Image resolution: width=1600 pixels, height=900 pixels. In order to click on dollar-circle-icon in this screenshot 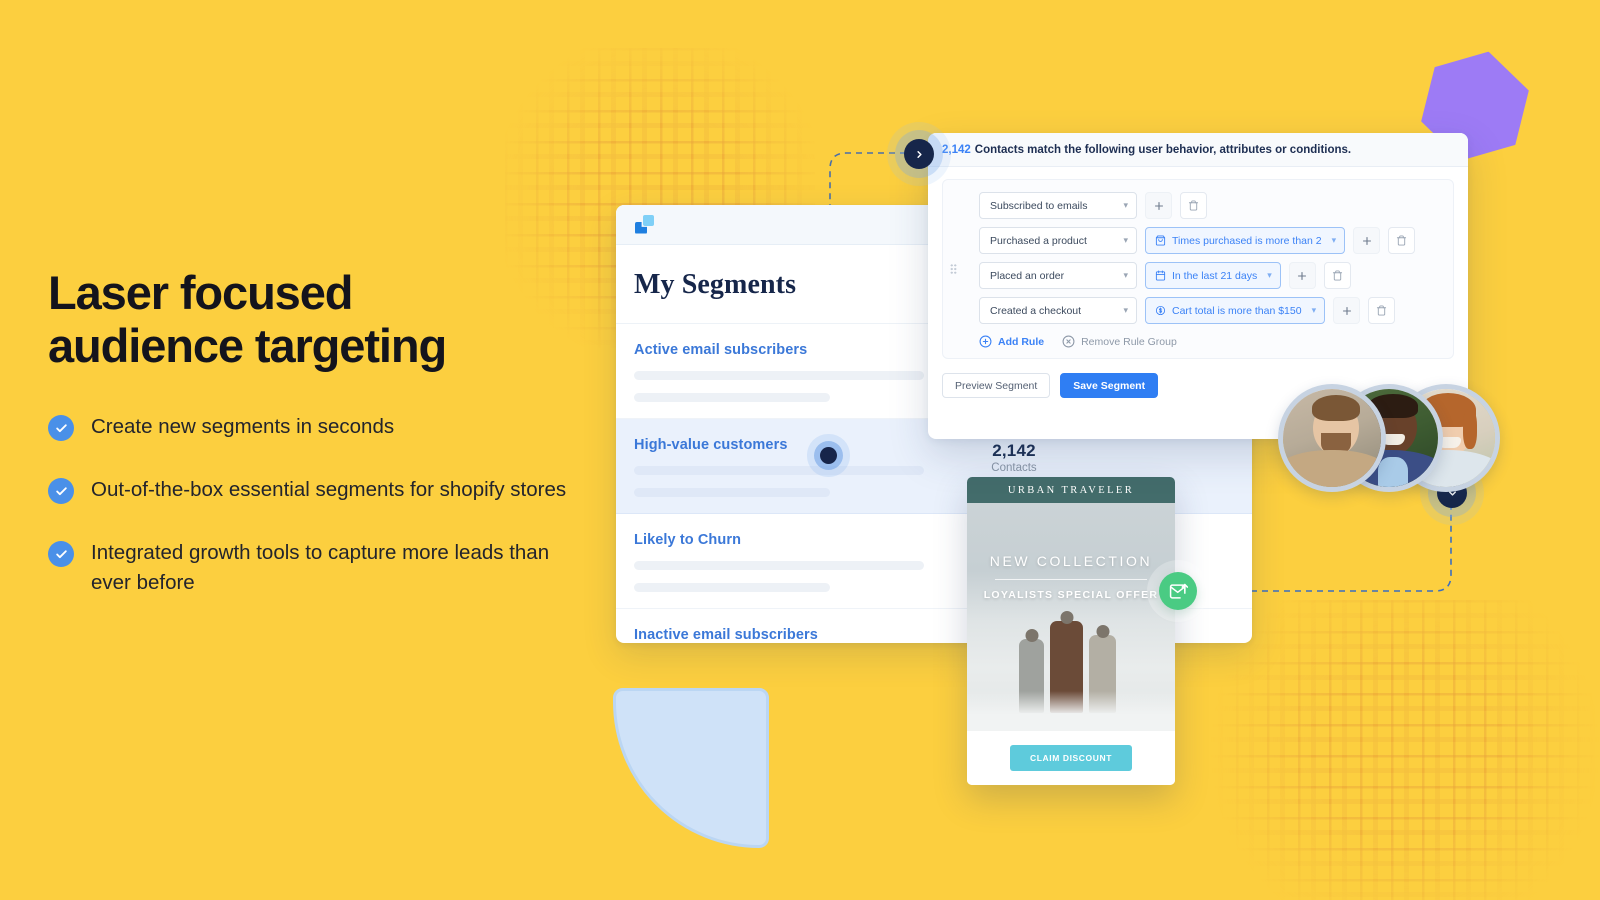, I will do `click(1160, 310)`.